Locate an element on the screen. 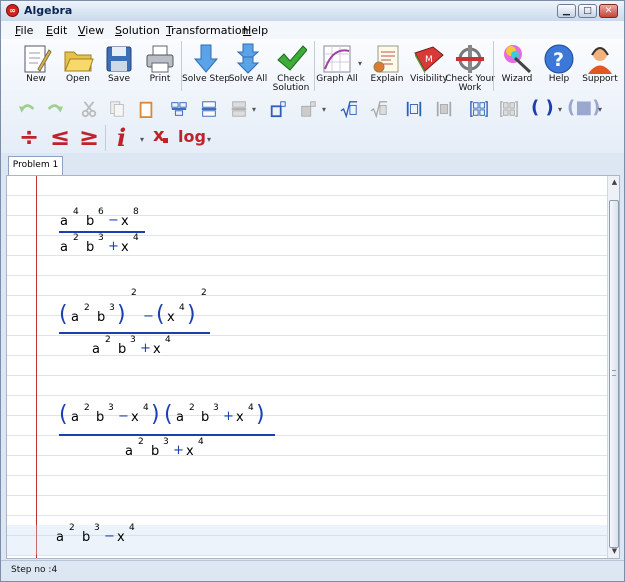 Image resolution: width=625 pixels, height=582 pixels. print-button: Print is located at coordinates (160, 66).